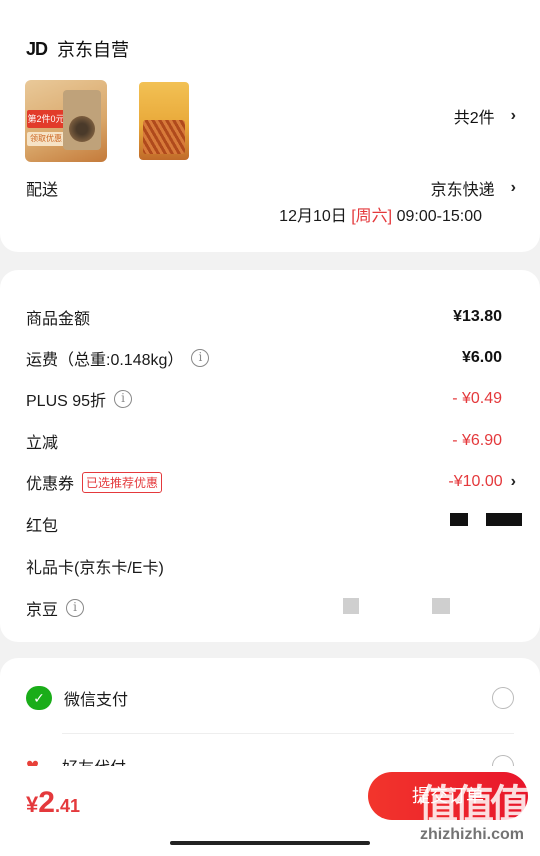  I want to click on promo-tag-secondary: 领取优惠, so click(46, 139).